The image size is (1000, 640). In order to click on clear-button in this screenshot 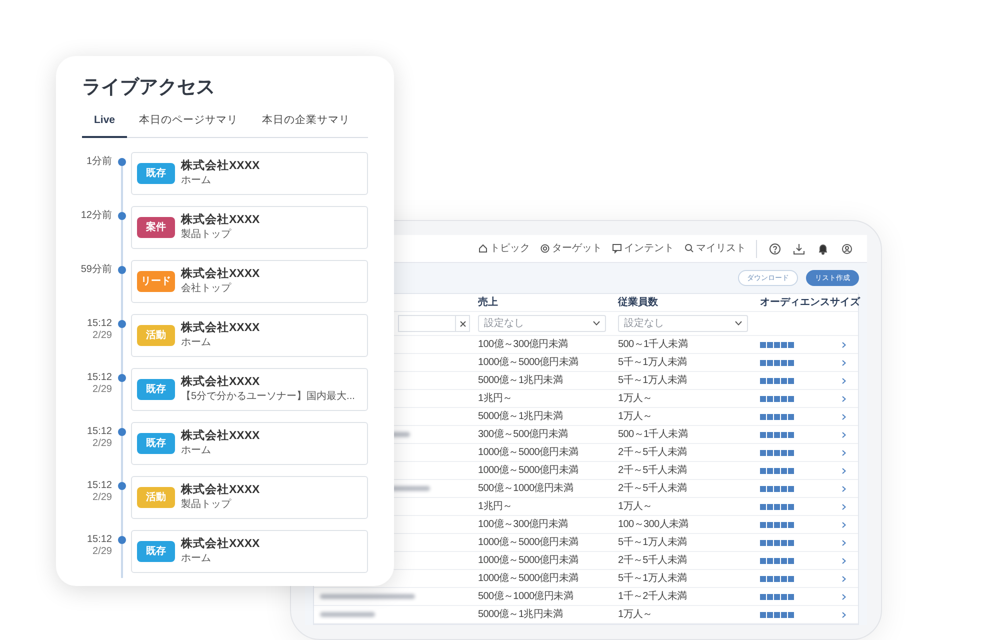, I will do `click(463, 323)`.